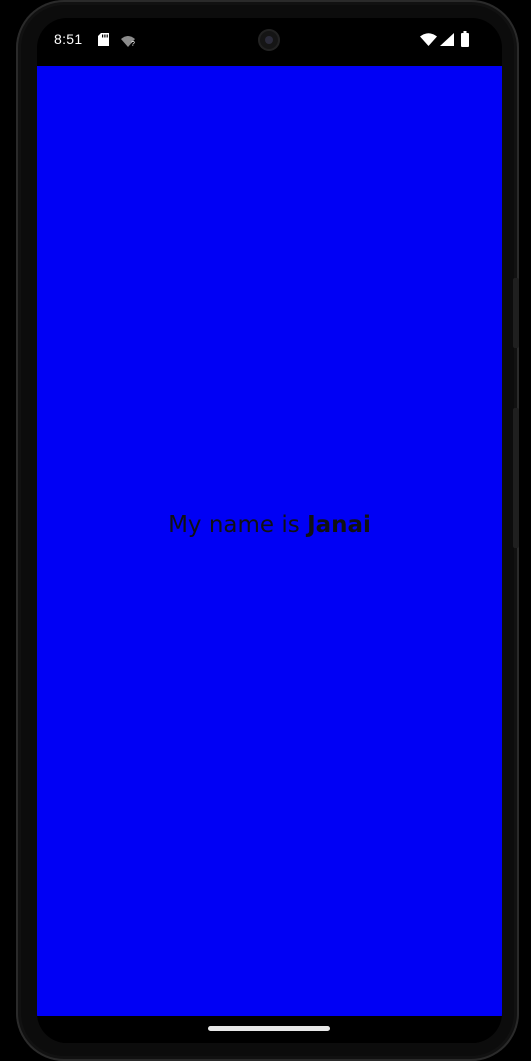 This screenshot has width=531, height=1061. I want to click on power-button, so click(516, 478).